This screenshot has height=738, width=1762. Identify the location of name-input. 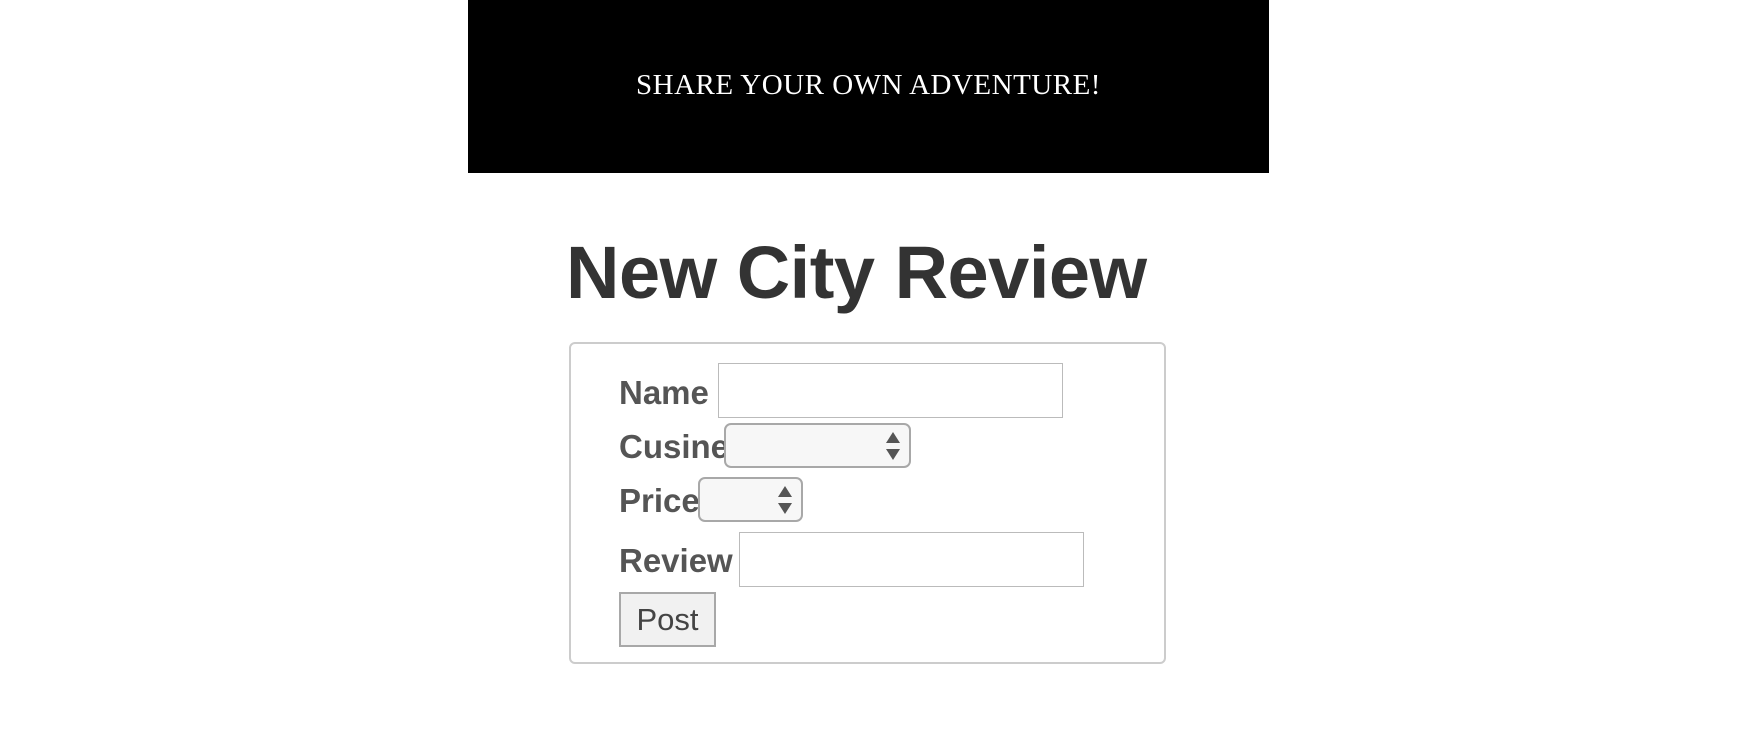
(890, 390).